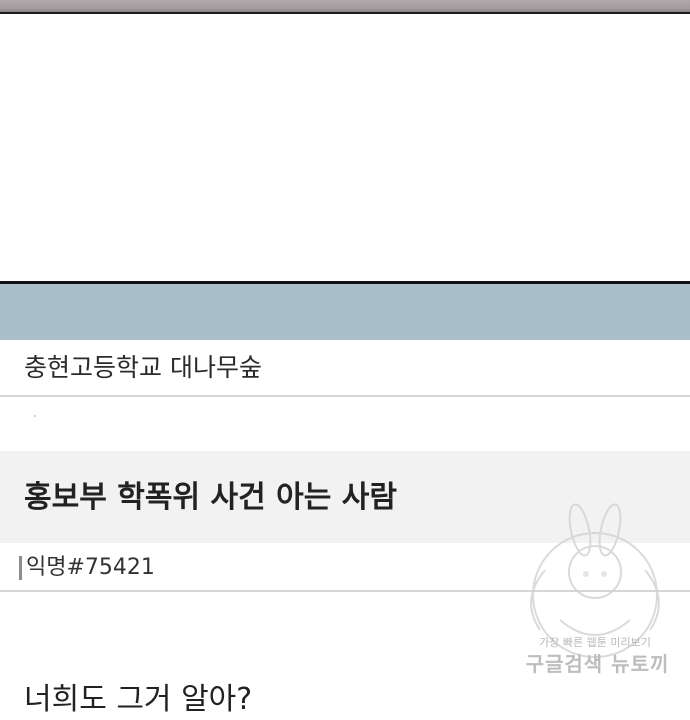 This screenshot has width=690, height=720. Describe the element at coordinates (345, 7) in the screenshot. I see `image-panel-edge` at that location.